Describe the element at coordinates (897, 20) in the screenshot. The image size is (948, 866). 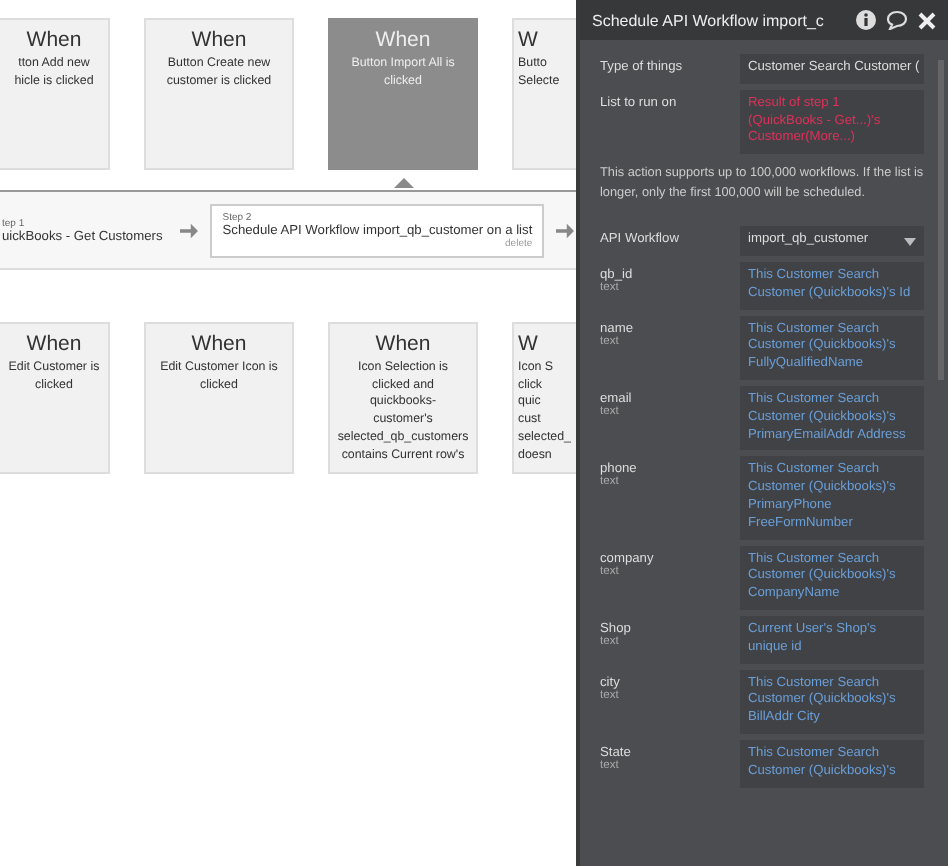
I see `comment-icon` at that location.